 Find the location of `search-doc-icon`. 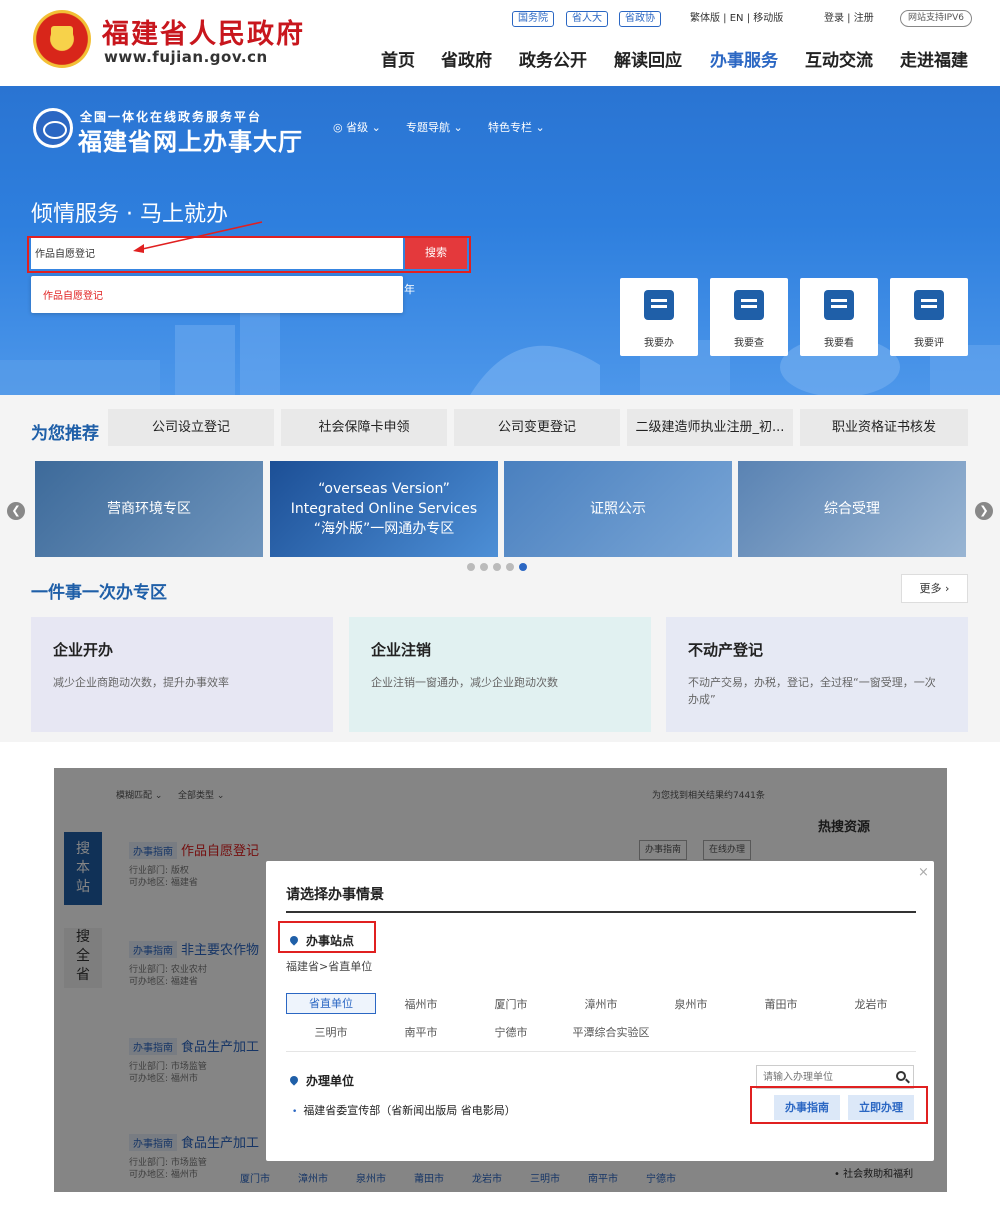

search-doc-icon is located at coordinates (749, 305).